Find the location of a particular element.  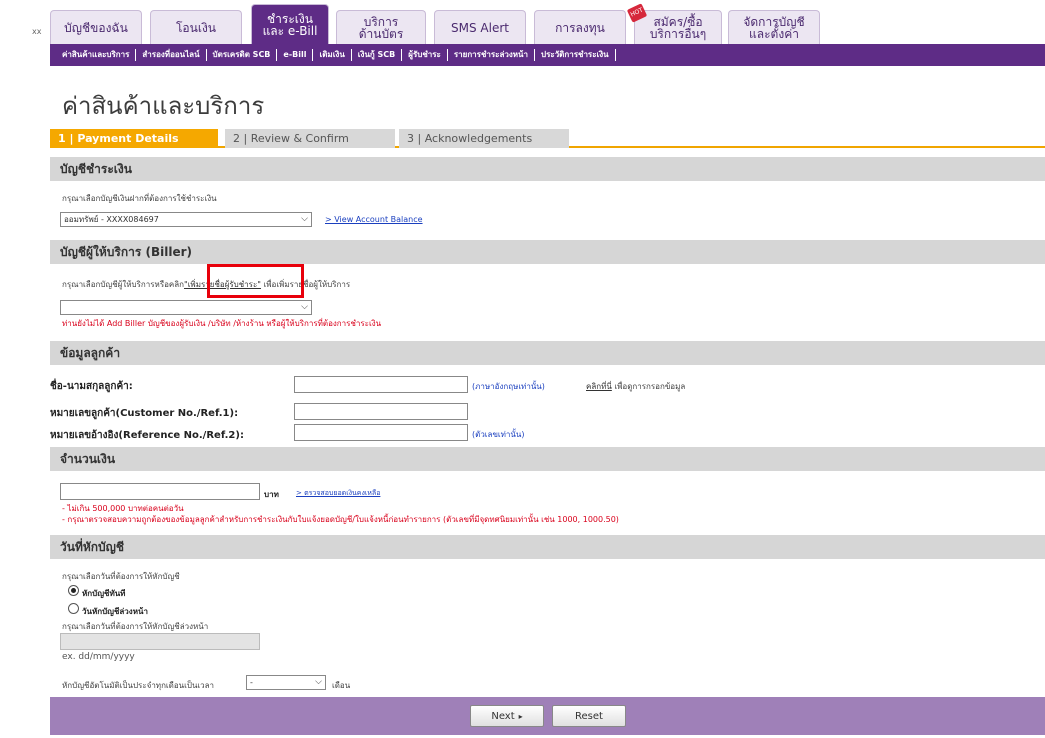

tab-label: การลงทุน is located at coordinates (580, 27).